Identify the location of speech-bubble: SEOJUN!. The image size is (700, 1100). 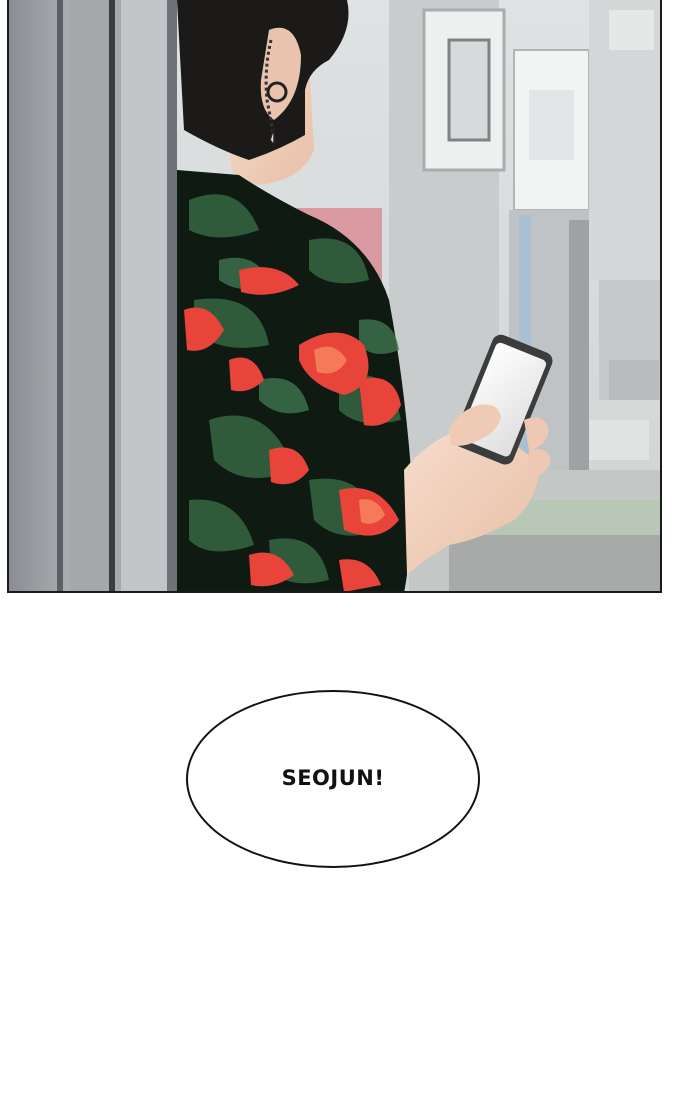
(333, 779).